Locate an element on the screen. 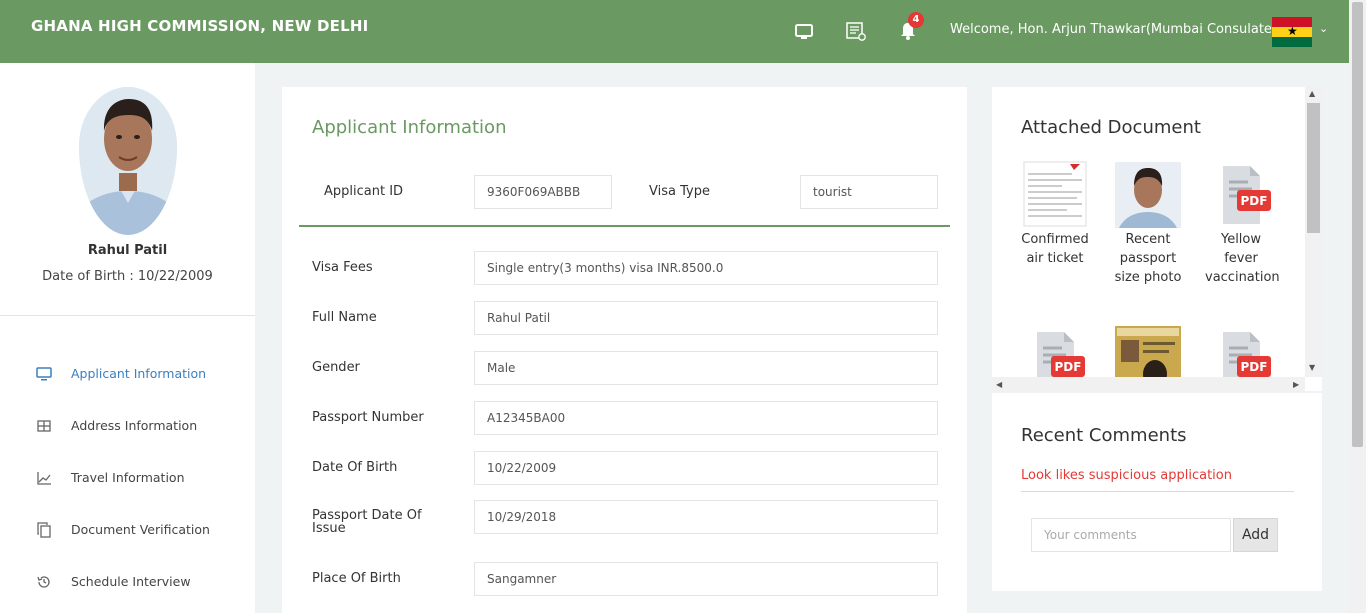 The image size is (1366, 613). applicant-id-label: Applicant ID is located at coordinates (364, 191).